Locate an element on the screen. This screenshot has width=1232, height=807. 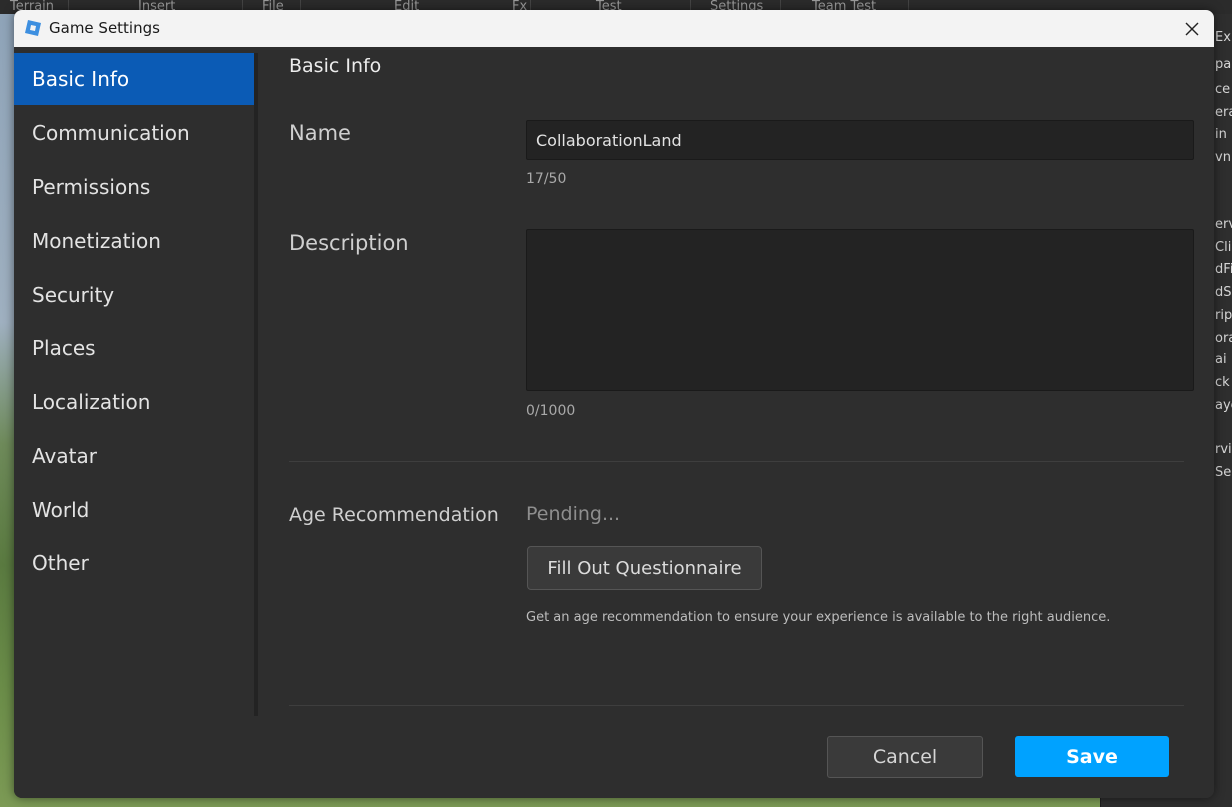
description-char-counter: 0/1000 is located at coordinates (551, 411).